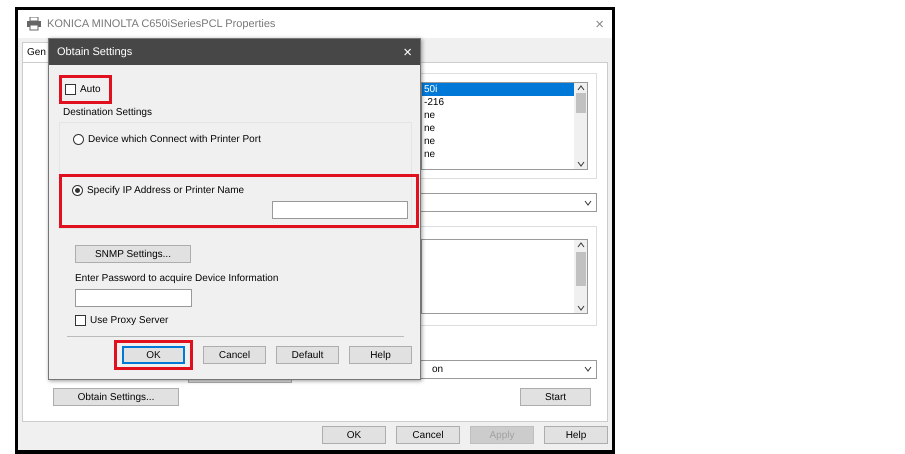 The image size is (905, 454). What do you see at coordinates (498, 102) in the screenshot?
I see `list-item: -216` at bounding box center [498, 102].